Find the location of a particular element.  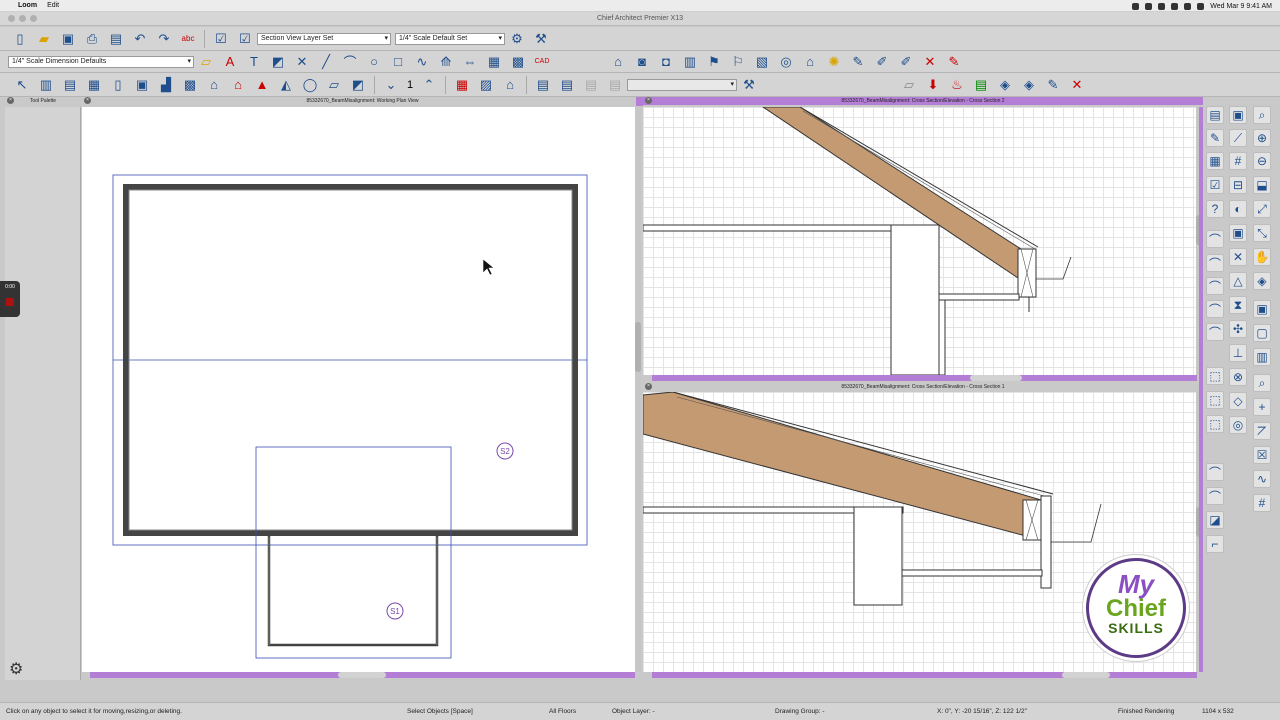

library-icon: ▩ is located at coordinates (518, 62).